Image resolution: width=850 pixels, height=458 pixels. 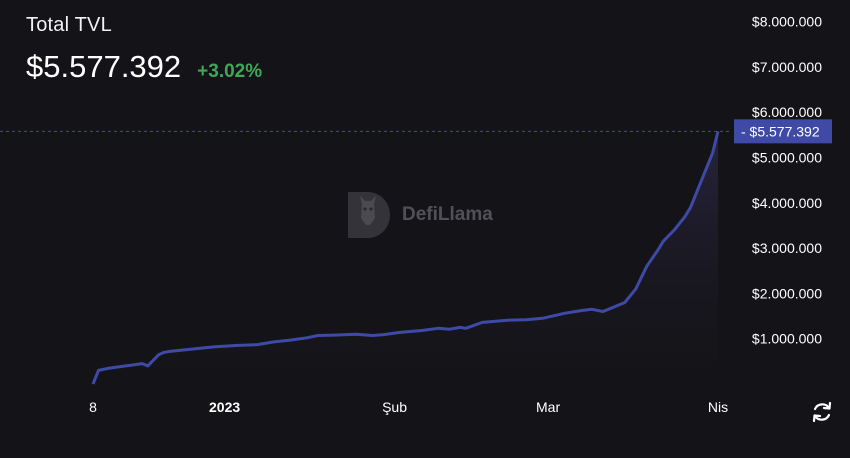 What do you see at coordinates (369, 215) in the screenshot?
I see `defillama-llama-icon` at bounding box center [369, 215].